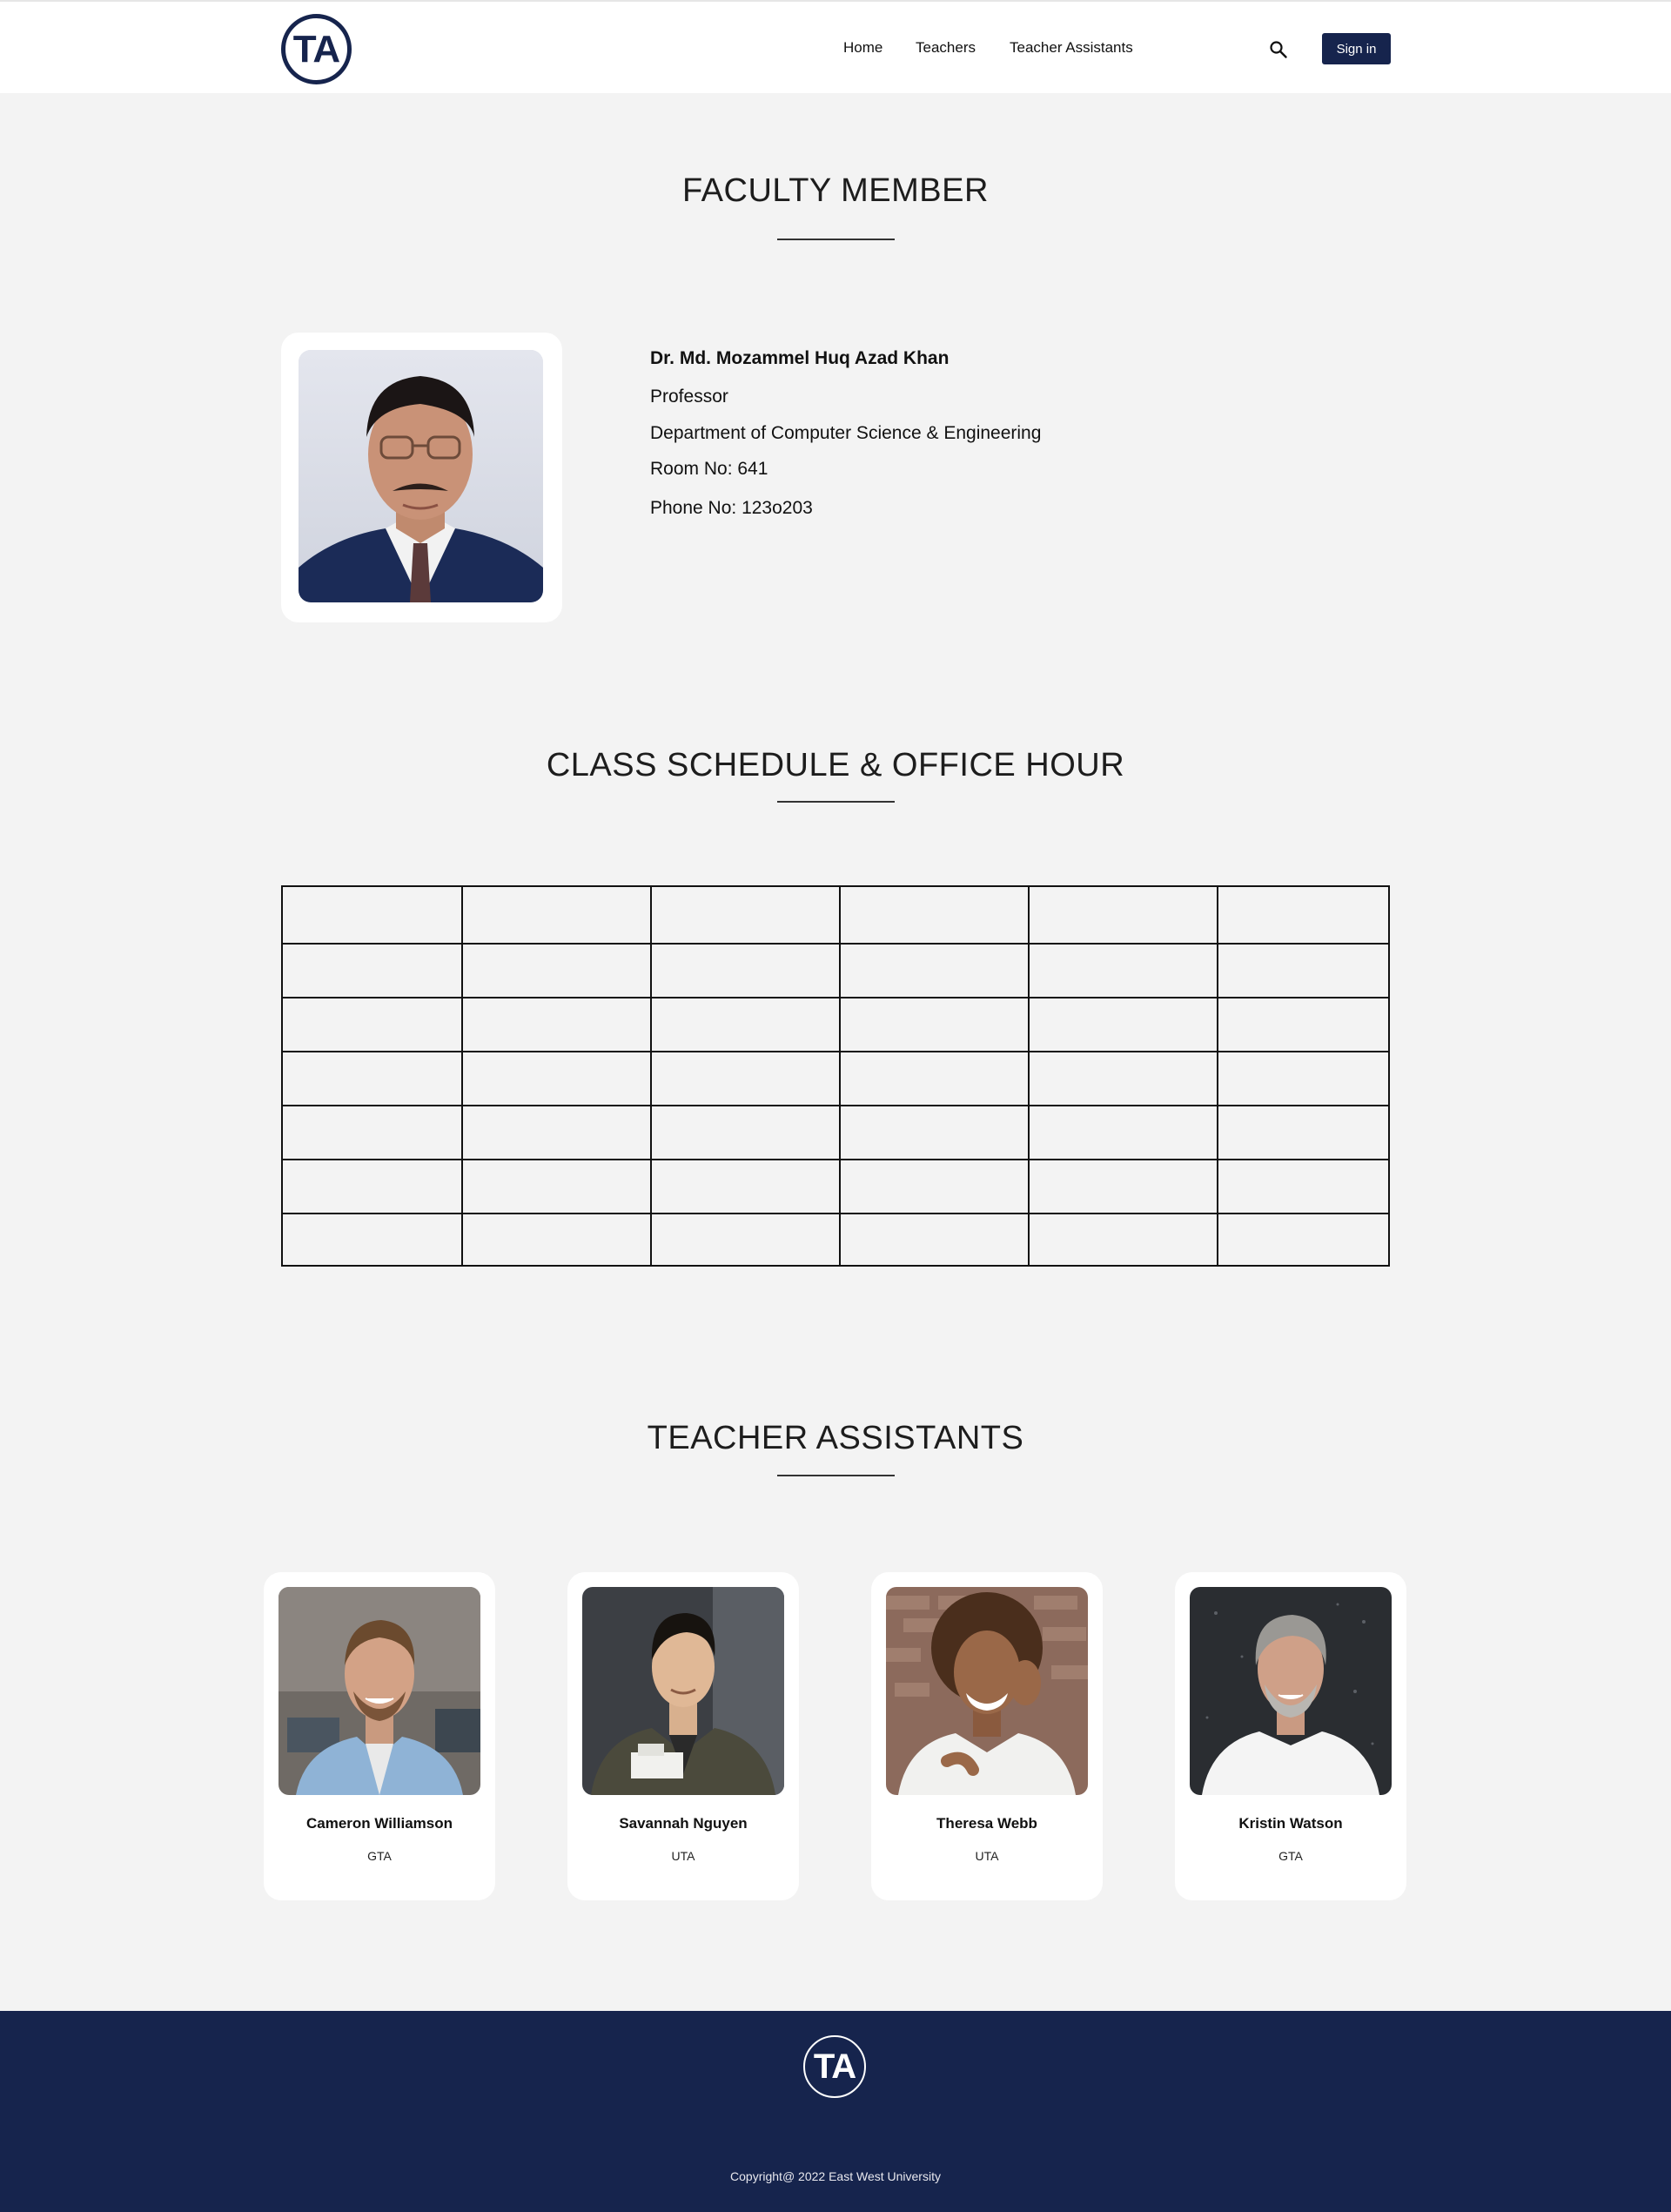  What do you see at coordinates (835, 1438) in the screenshot?
I see `assistants-heading: TEACHER ASSISTANTS` at bounding box center [835, 1438].